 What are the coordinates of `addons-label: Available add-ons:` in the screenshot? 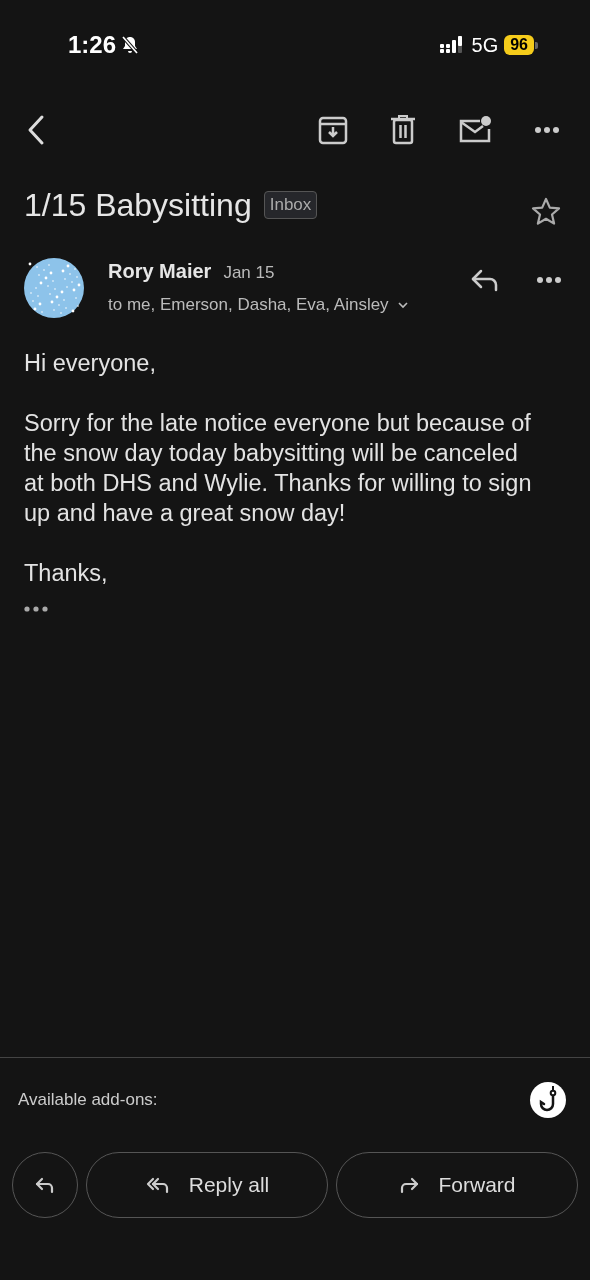 It's located at (88, 1100).